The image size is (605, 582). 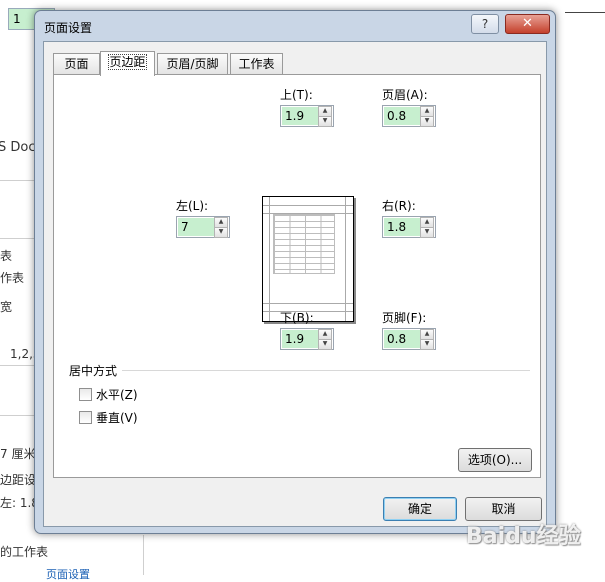 I want to click on bottom-margin-spinner: 1.9 ▲ ▼, so click(x=307, y=339).